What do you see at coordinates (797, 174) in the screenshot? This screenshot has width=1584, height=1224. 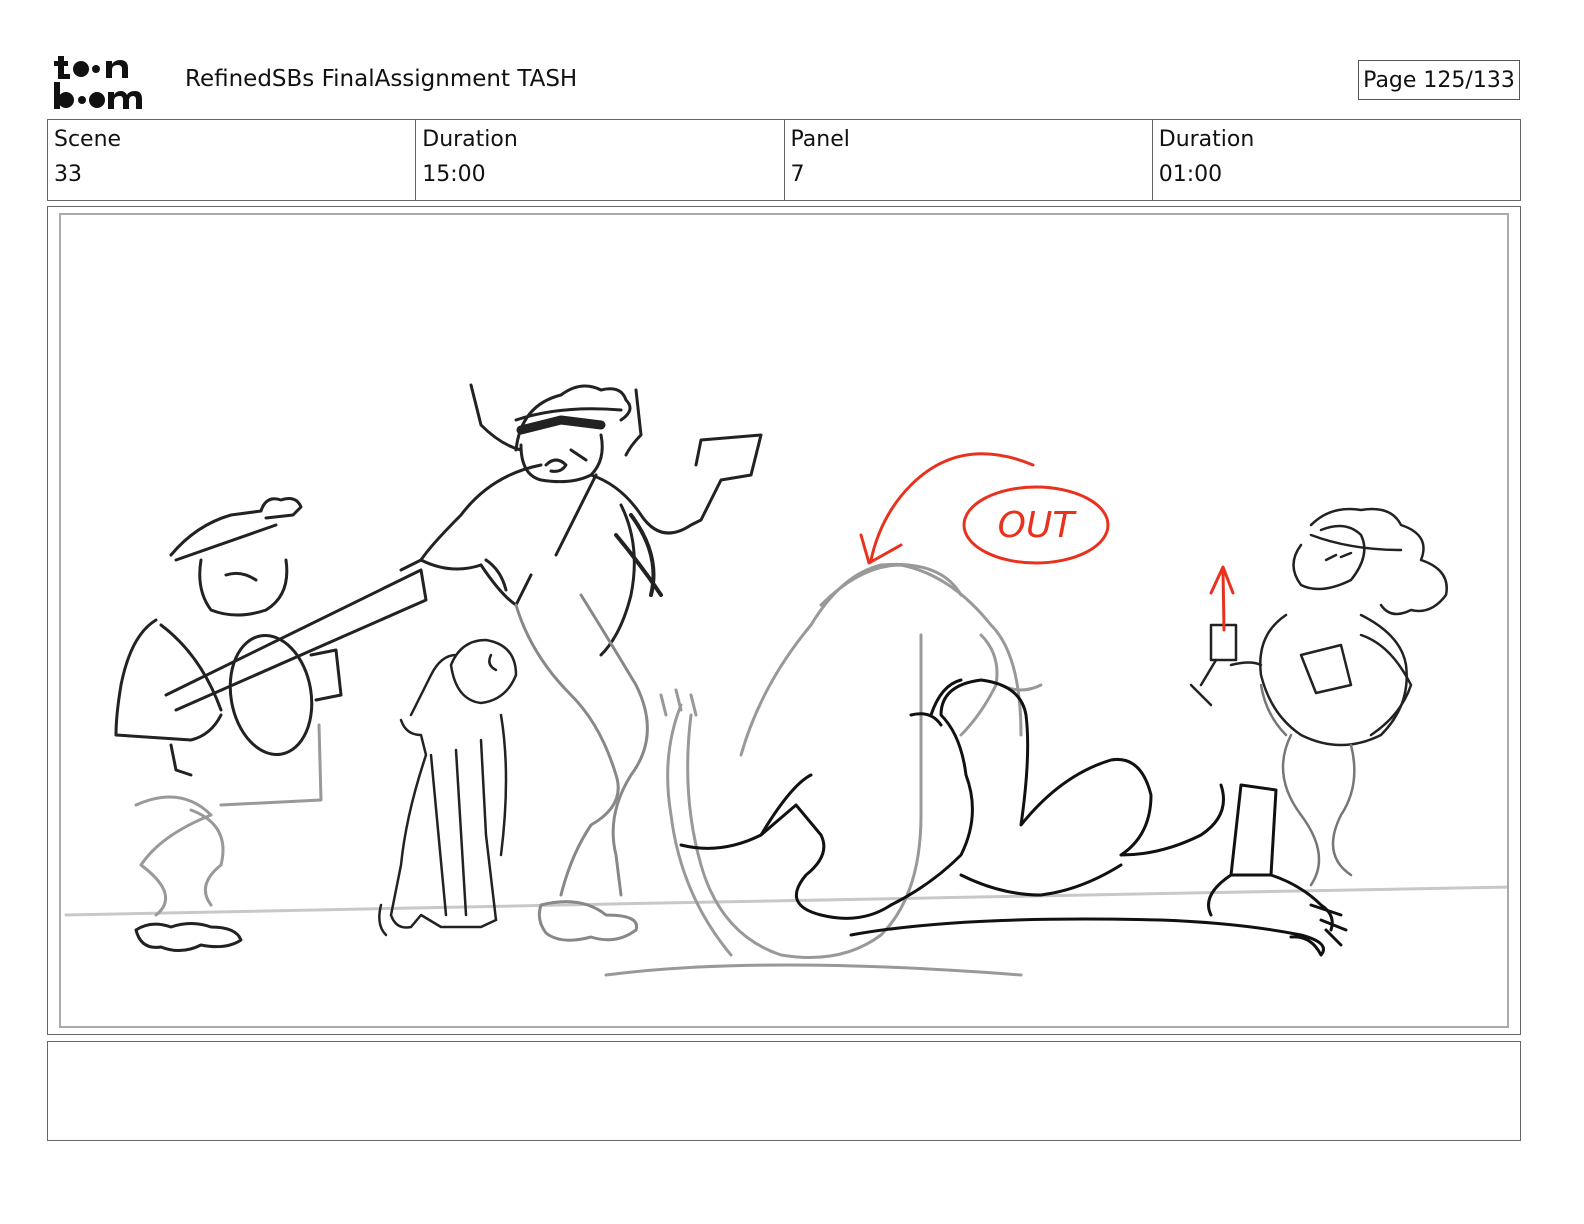 I see `panel-value: 7` at bounding box center [797, 174].